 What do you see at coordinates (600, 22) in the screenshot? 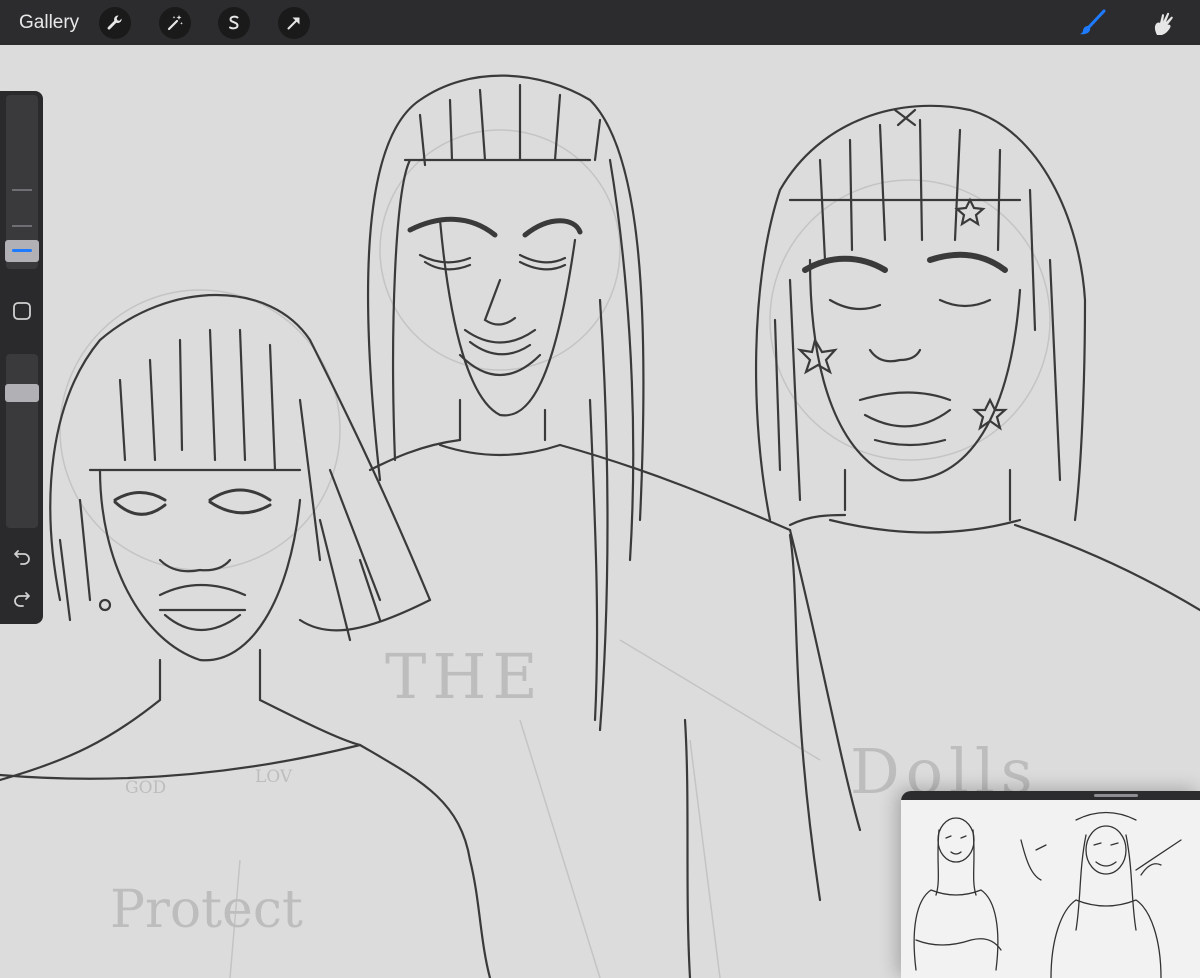
I see `top-toolbar: Gallery` at bounding box center [600, 22].